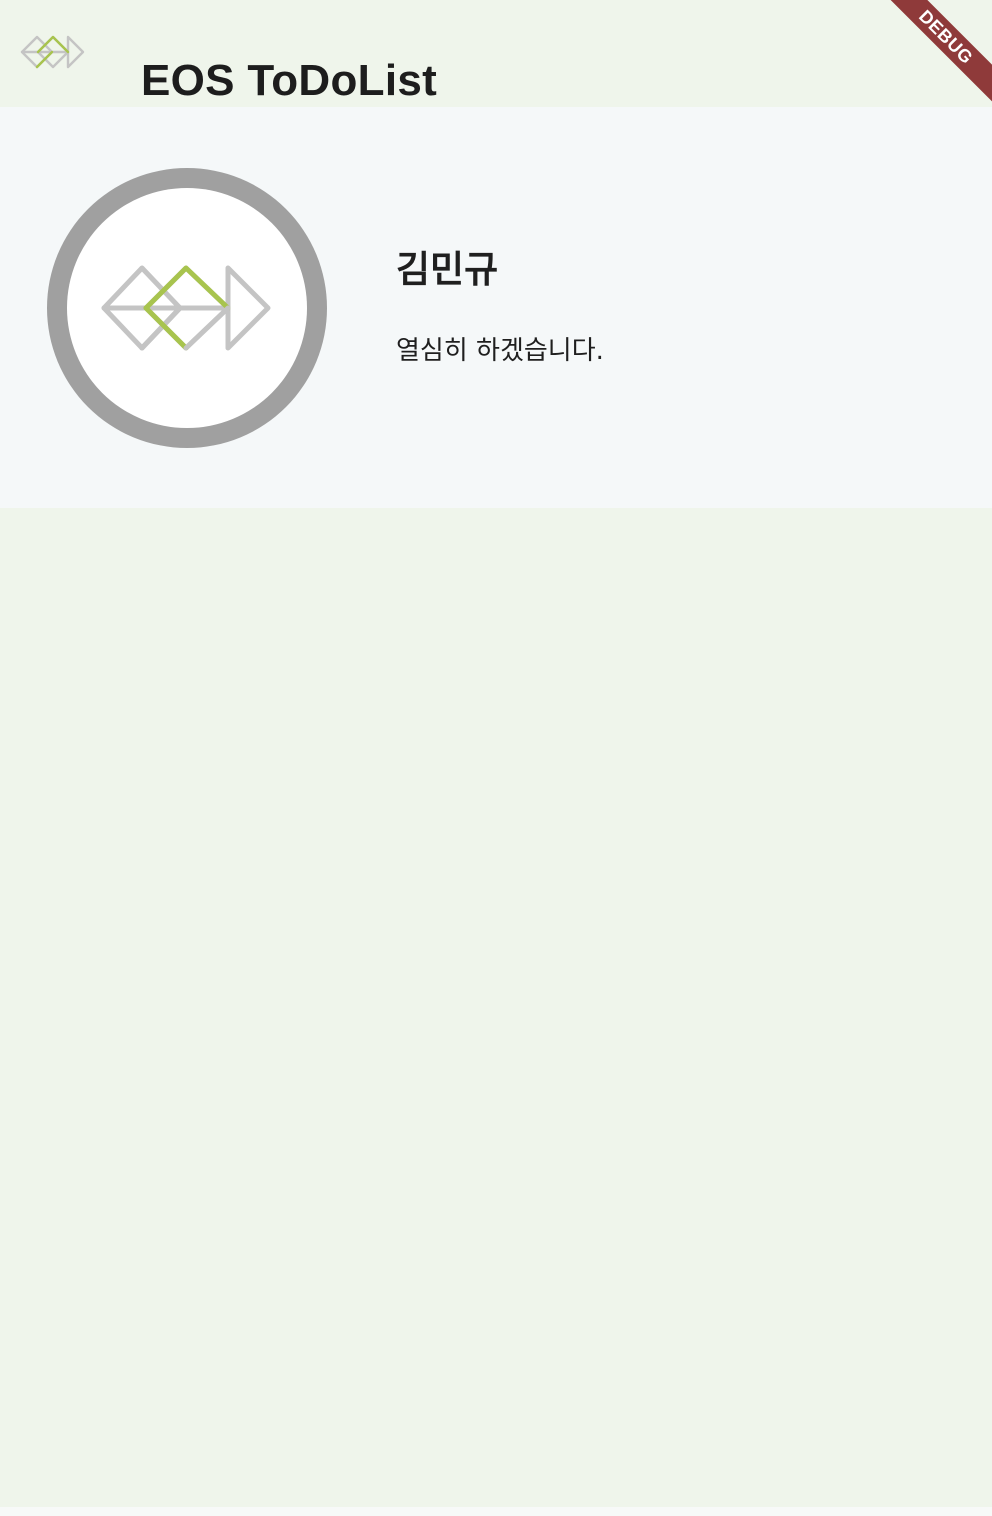 The image size is (992, 1516). I want to click on debug-label: DEBUG, so click(936, 51).